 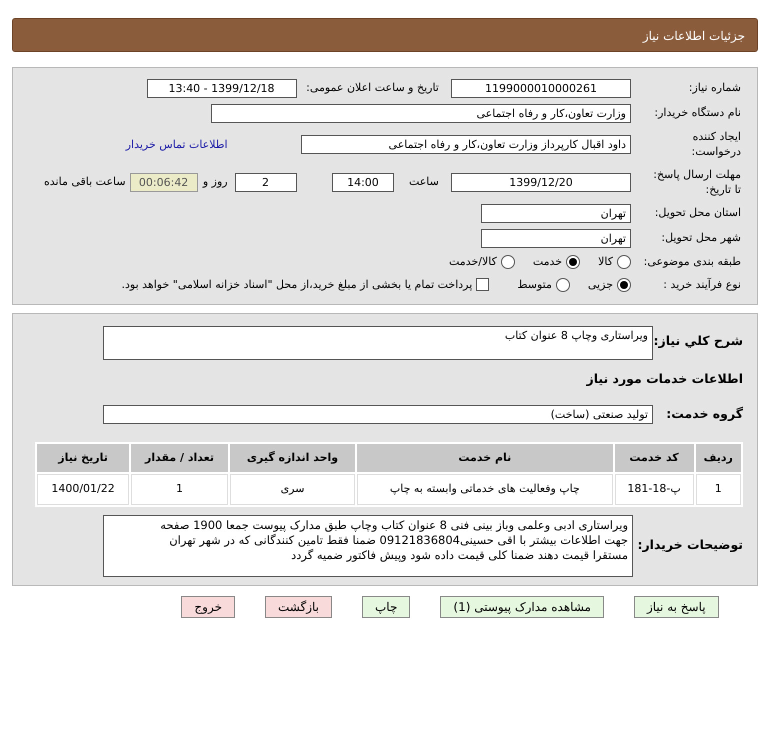 I want to click on option-label: متوسط, so click(x=534, y=284).